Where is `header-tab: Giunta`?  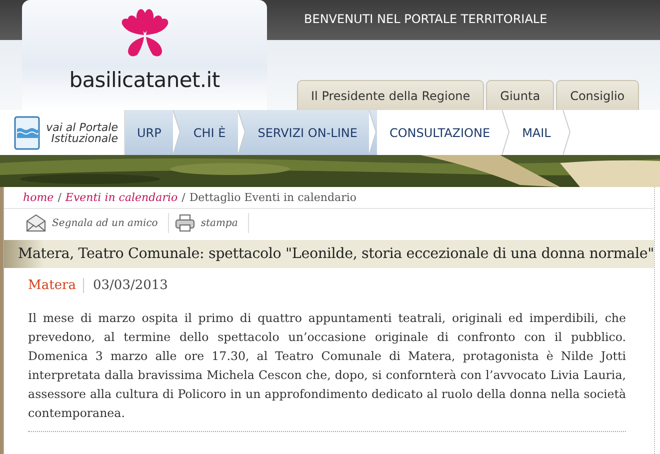 header-tab: Giunta is located at coordinates (520, 95).